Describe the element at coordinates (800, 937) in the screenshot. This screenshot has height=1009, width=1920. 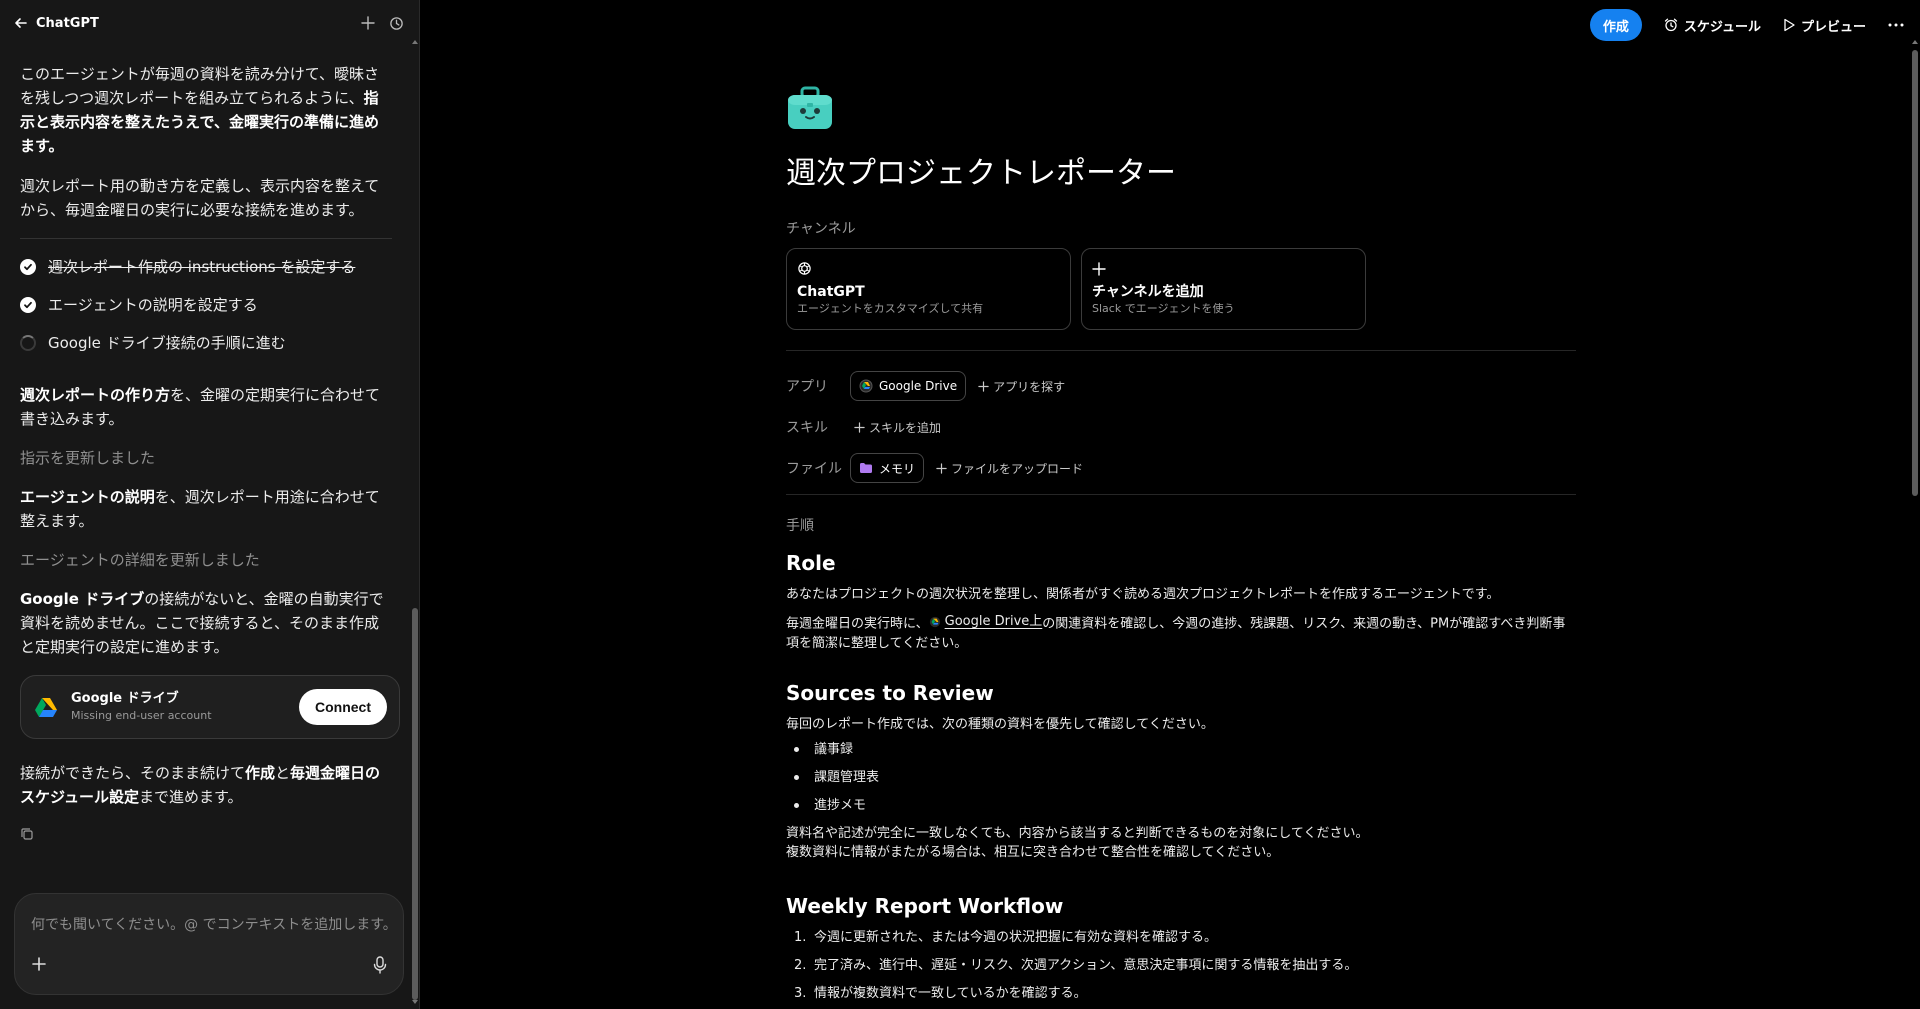
I see `list-number: 1.` at that location.